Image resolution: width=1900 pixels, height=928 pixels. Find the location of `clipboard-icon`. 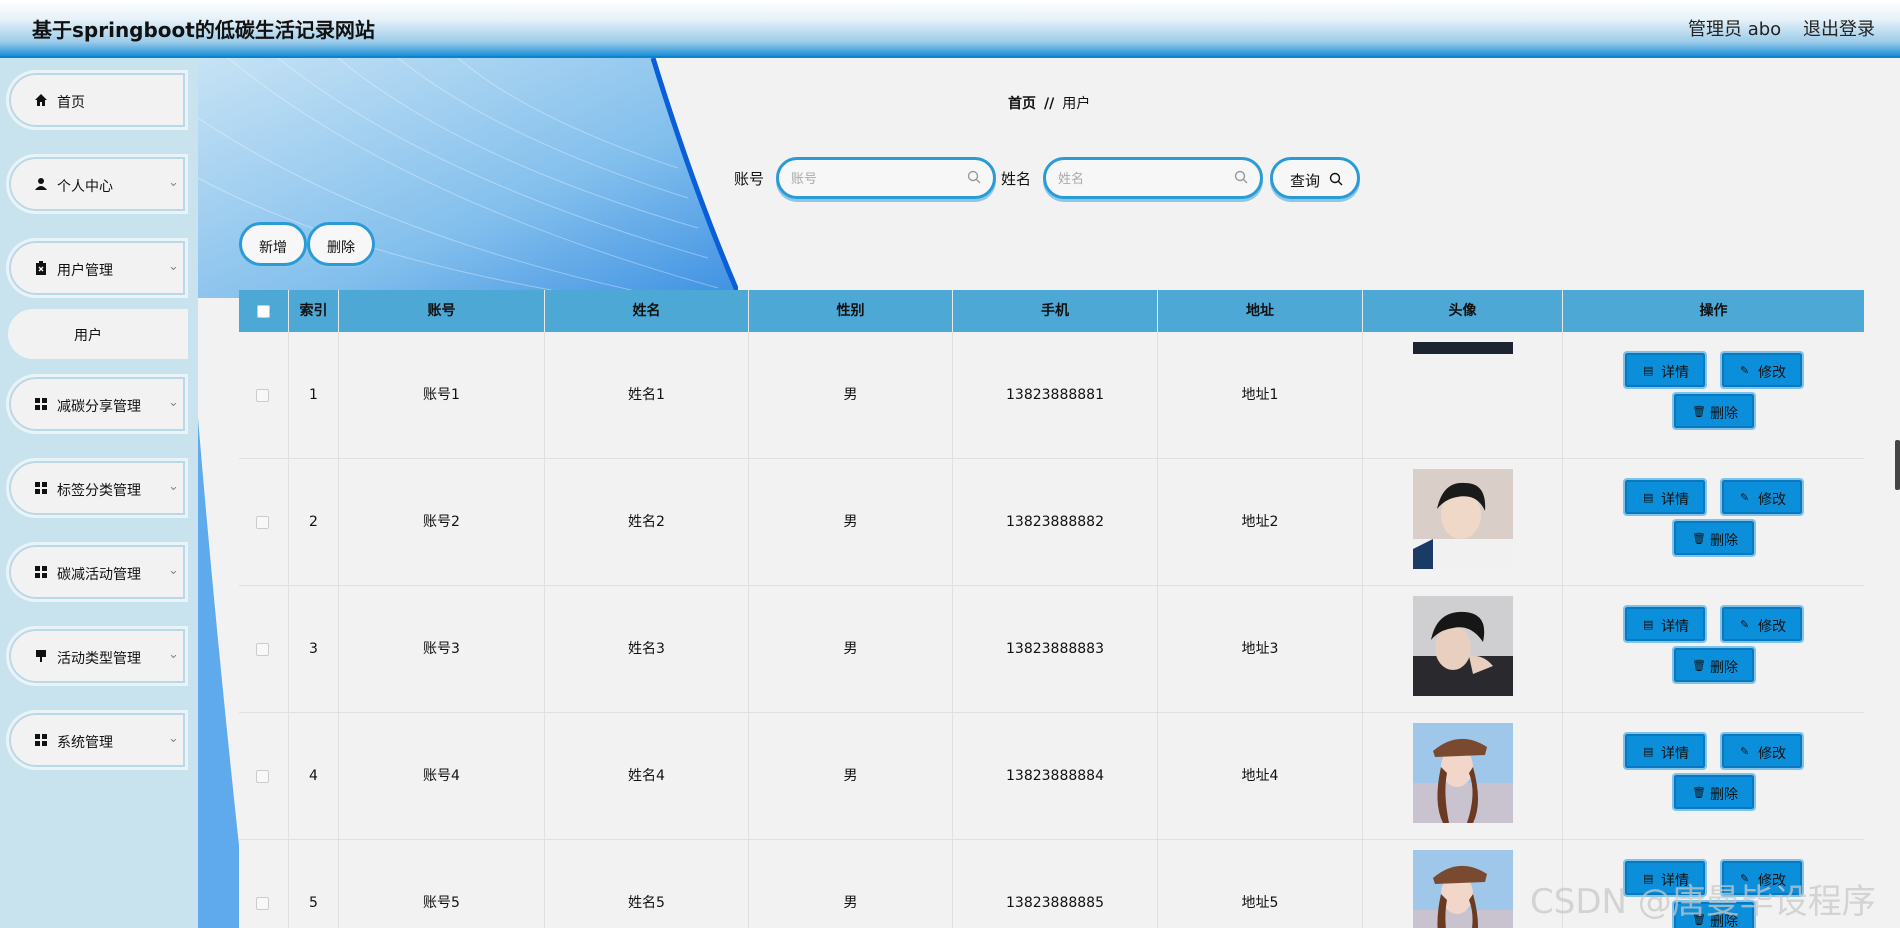

clipboard-icon is located at coordinates (41, 269).